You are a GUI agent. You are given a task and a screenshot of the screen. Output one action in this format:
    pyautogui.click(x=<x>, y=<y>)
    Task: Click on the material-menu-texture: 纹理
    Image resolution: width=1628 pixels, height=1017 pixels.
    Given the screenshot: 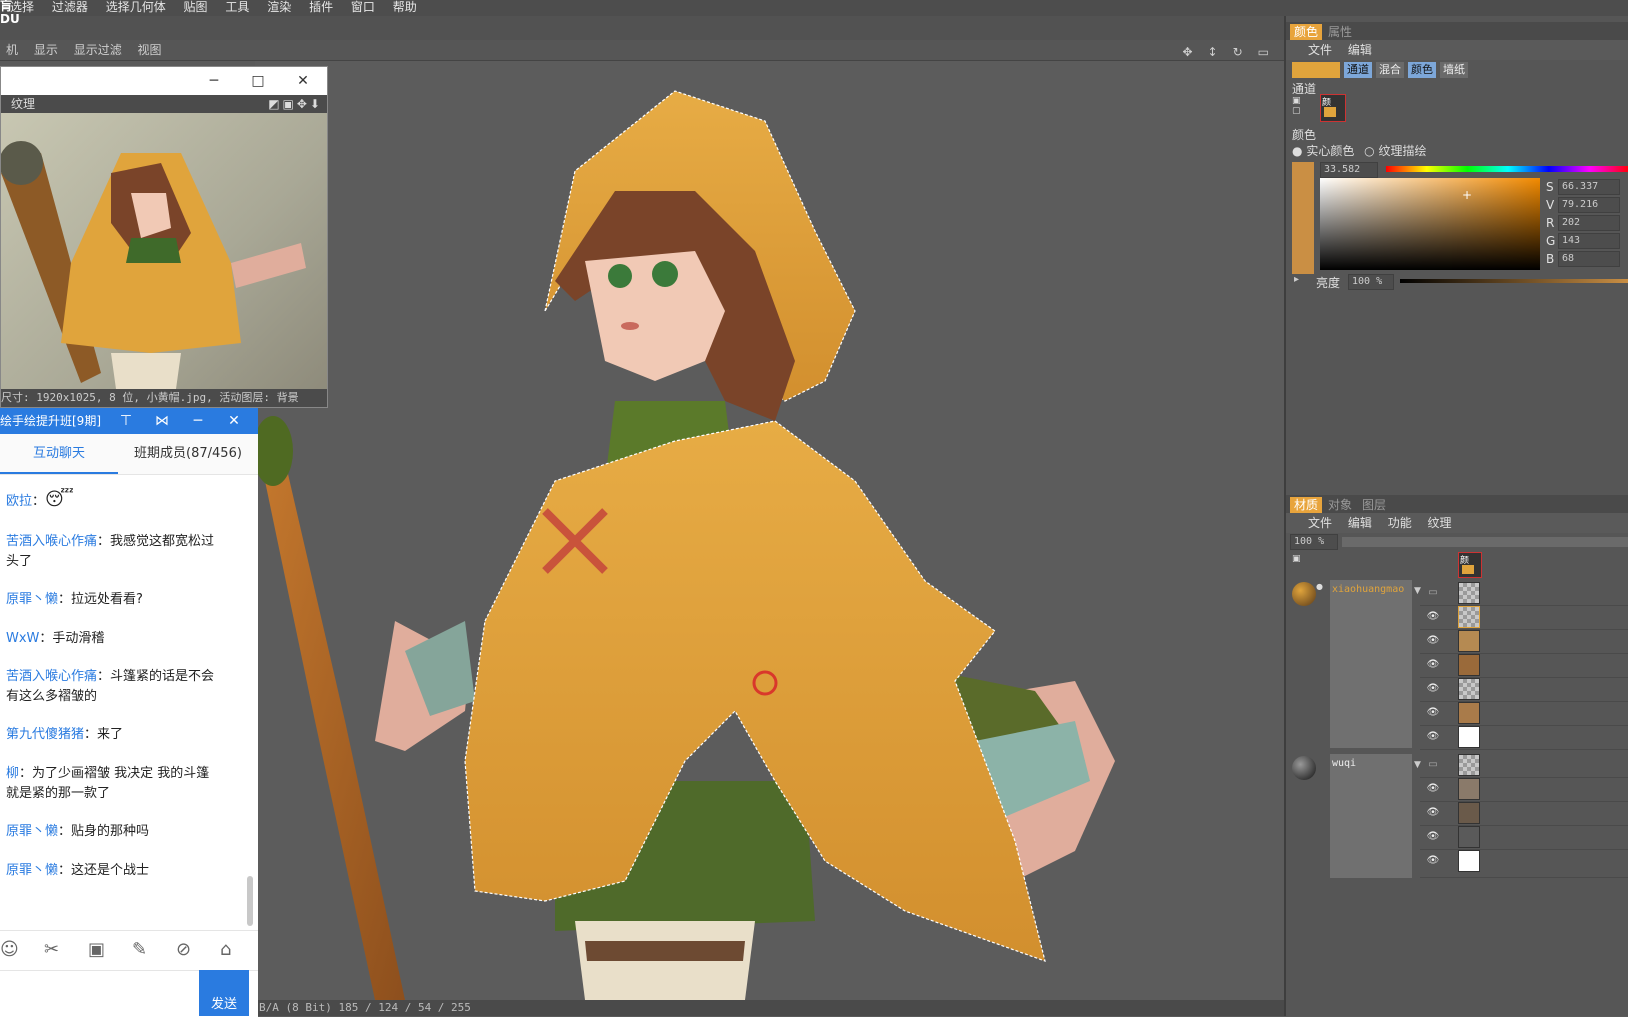 What is the action you would take?
    pyautogui.click(x=1440, y=523)
    